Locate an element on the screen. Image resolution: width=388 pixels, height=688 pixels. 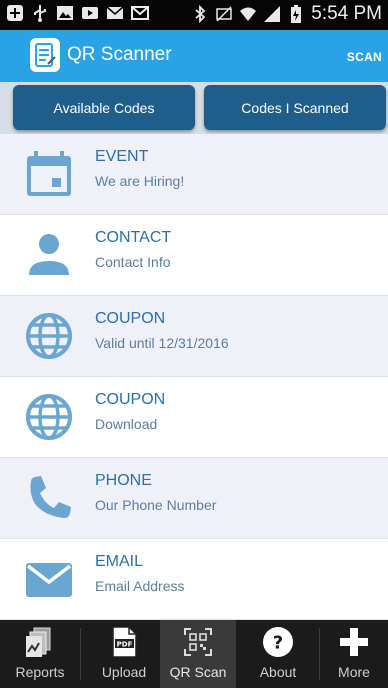
plus-icon is located at coordinates (354, 642).